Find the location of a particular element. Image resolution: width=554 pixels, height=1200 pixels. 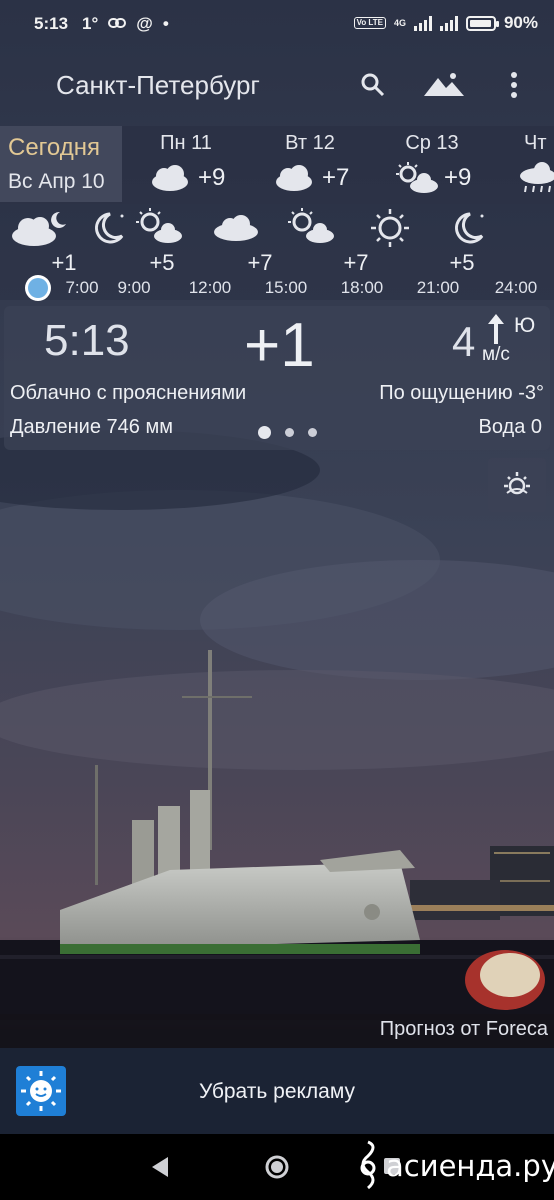

day-name: Вт 12 is located at coordinates (310, 143).